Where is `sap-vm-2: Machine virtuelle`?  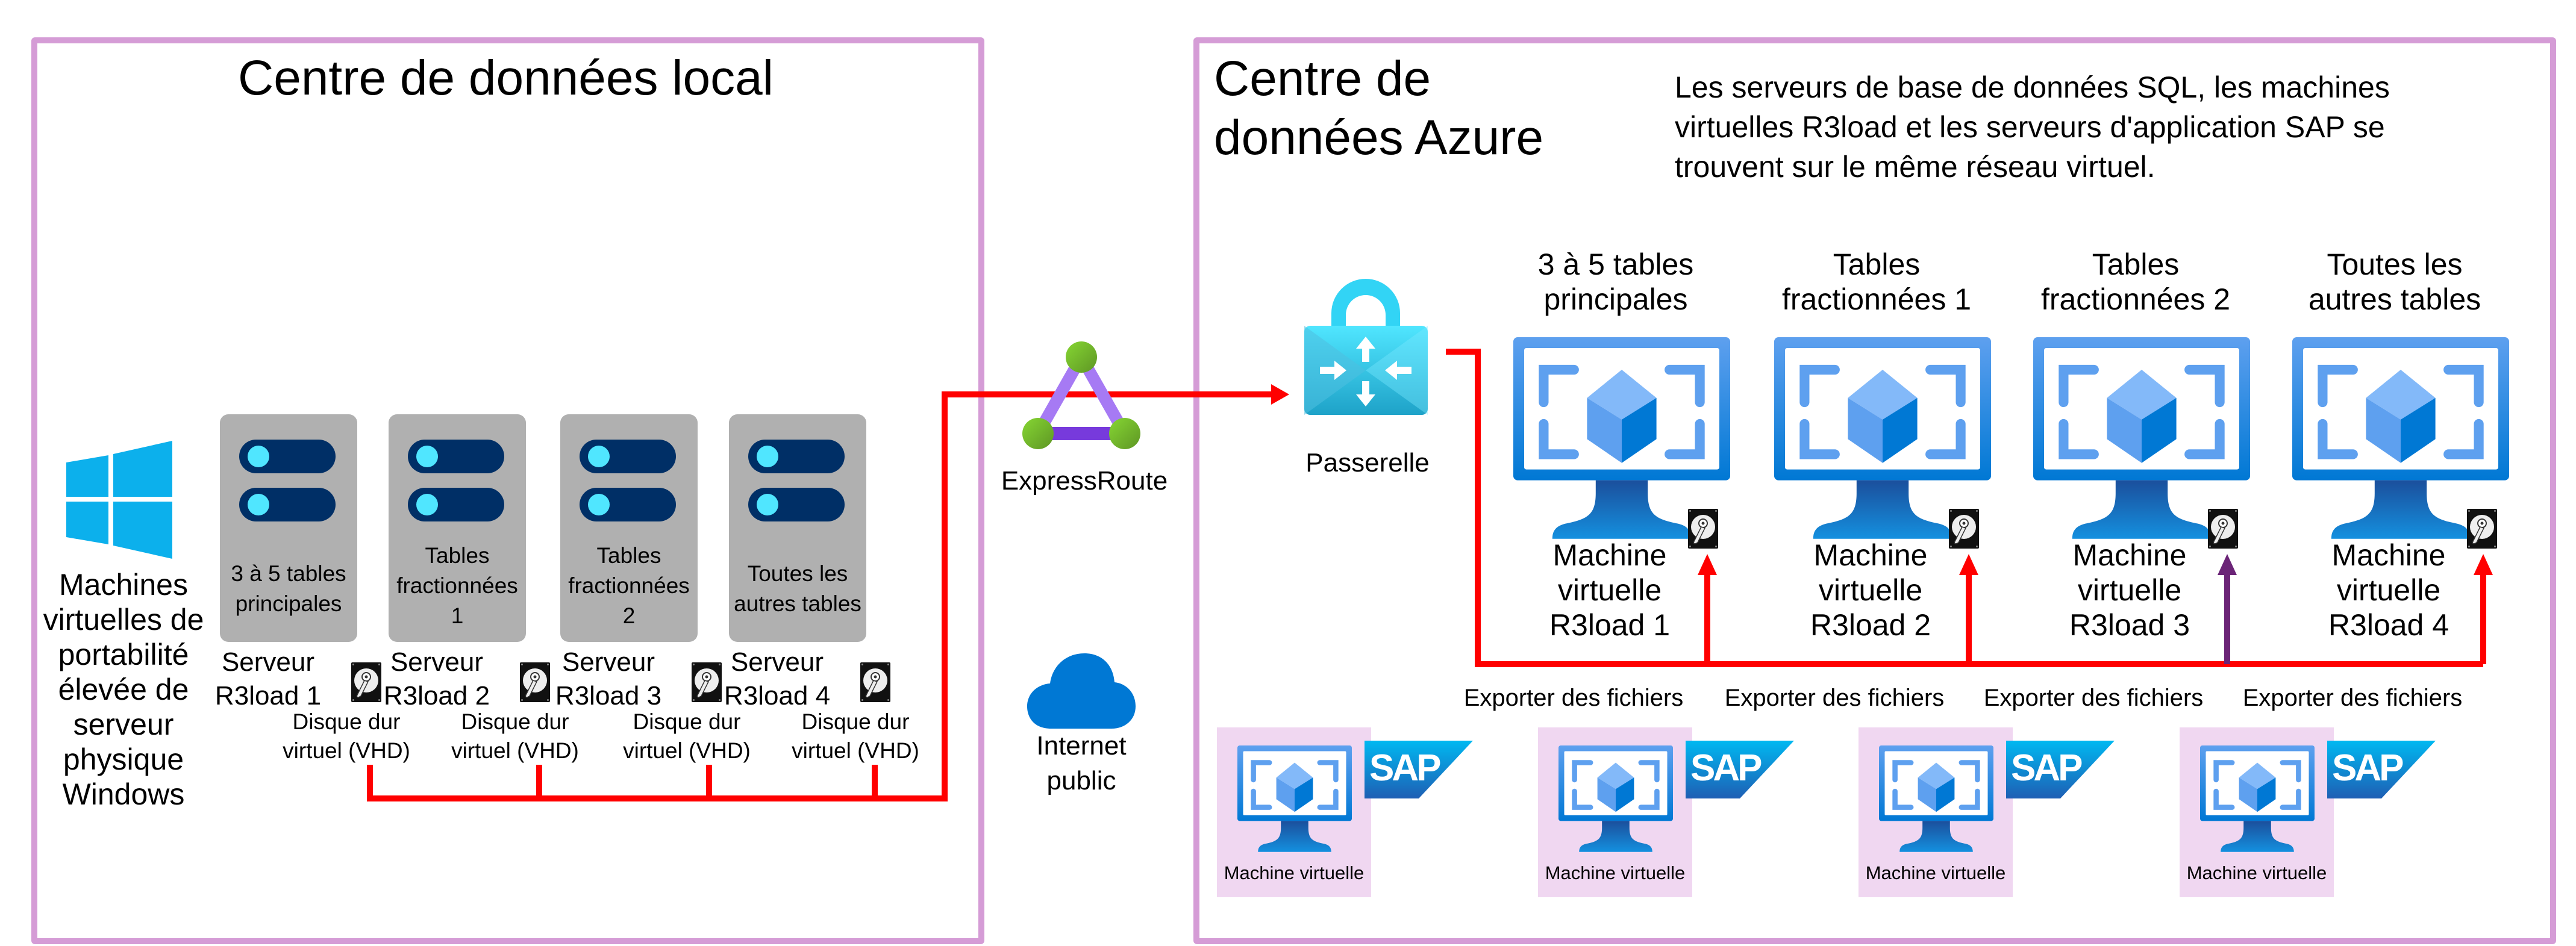
sap-vm-2: Machine virtuelle is located at coordinates (1615, 812).